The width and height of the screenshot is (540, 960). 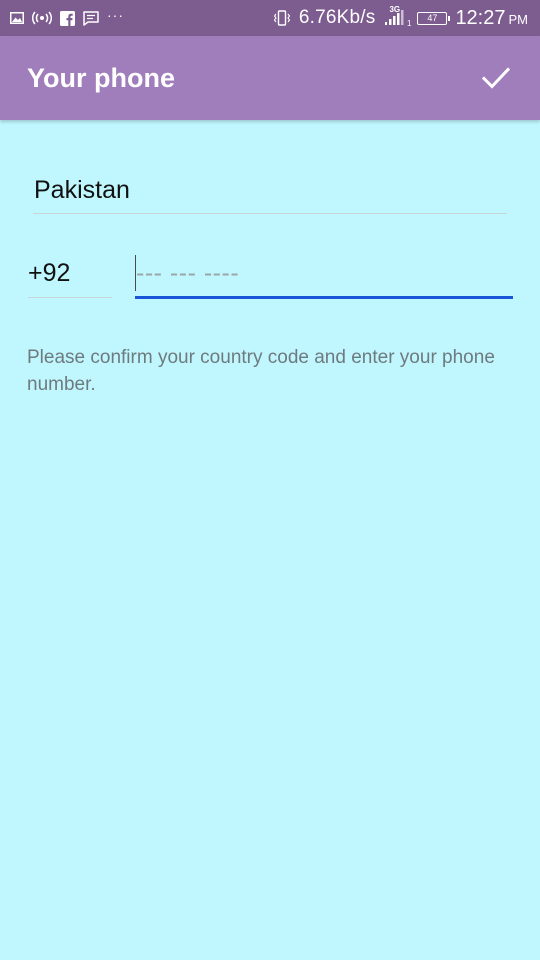 I want to click on checkmark-icon, so click(x=496, y=78).